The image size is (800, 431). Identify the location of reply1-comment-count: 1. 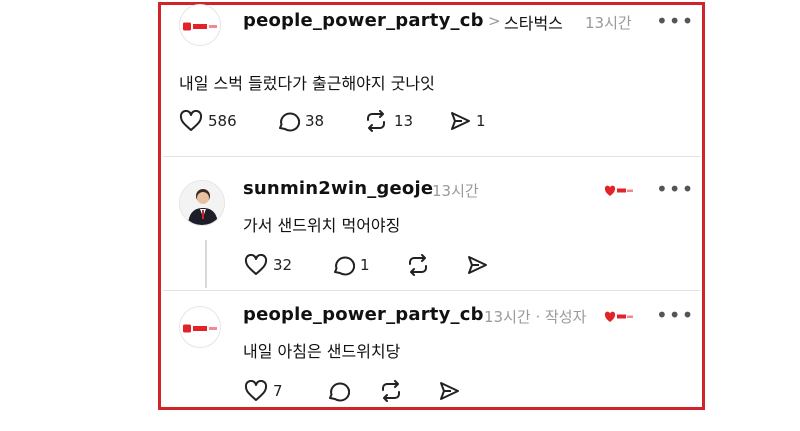
(365, 265).